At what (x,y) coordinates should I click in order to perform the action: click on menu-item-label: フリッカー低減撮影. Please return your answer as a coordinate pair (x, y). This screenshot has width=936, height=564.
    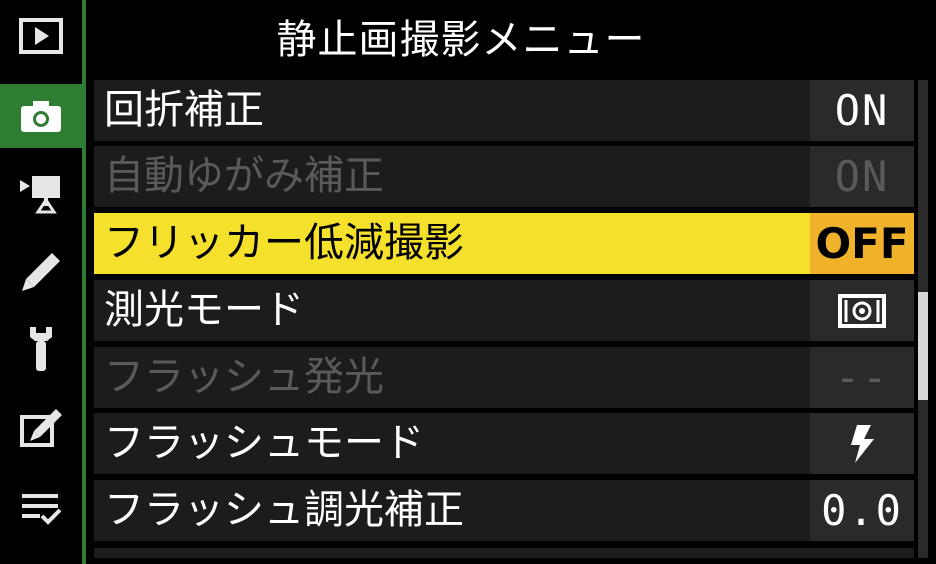
    Looking at the image, I should click on (284, 243).